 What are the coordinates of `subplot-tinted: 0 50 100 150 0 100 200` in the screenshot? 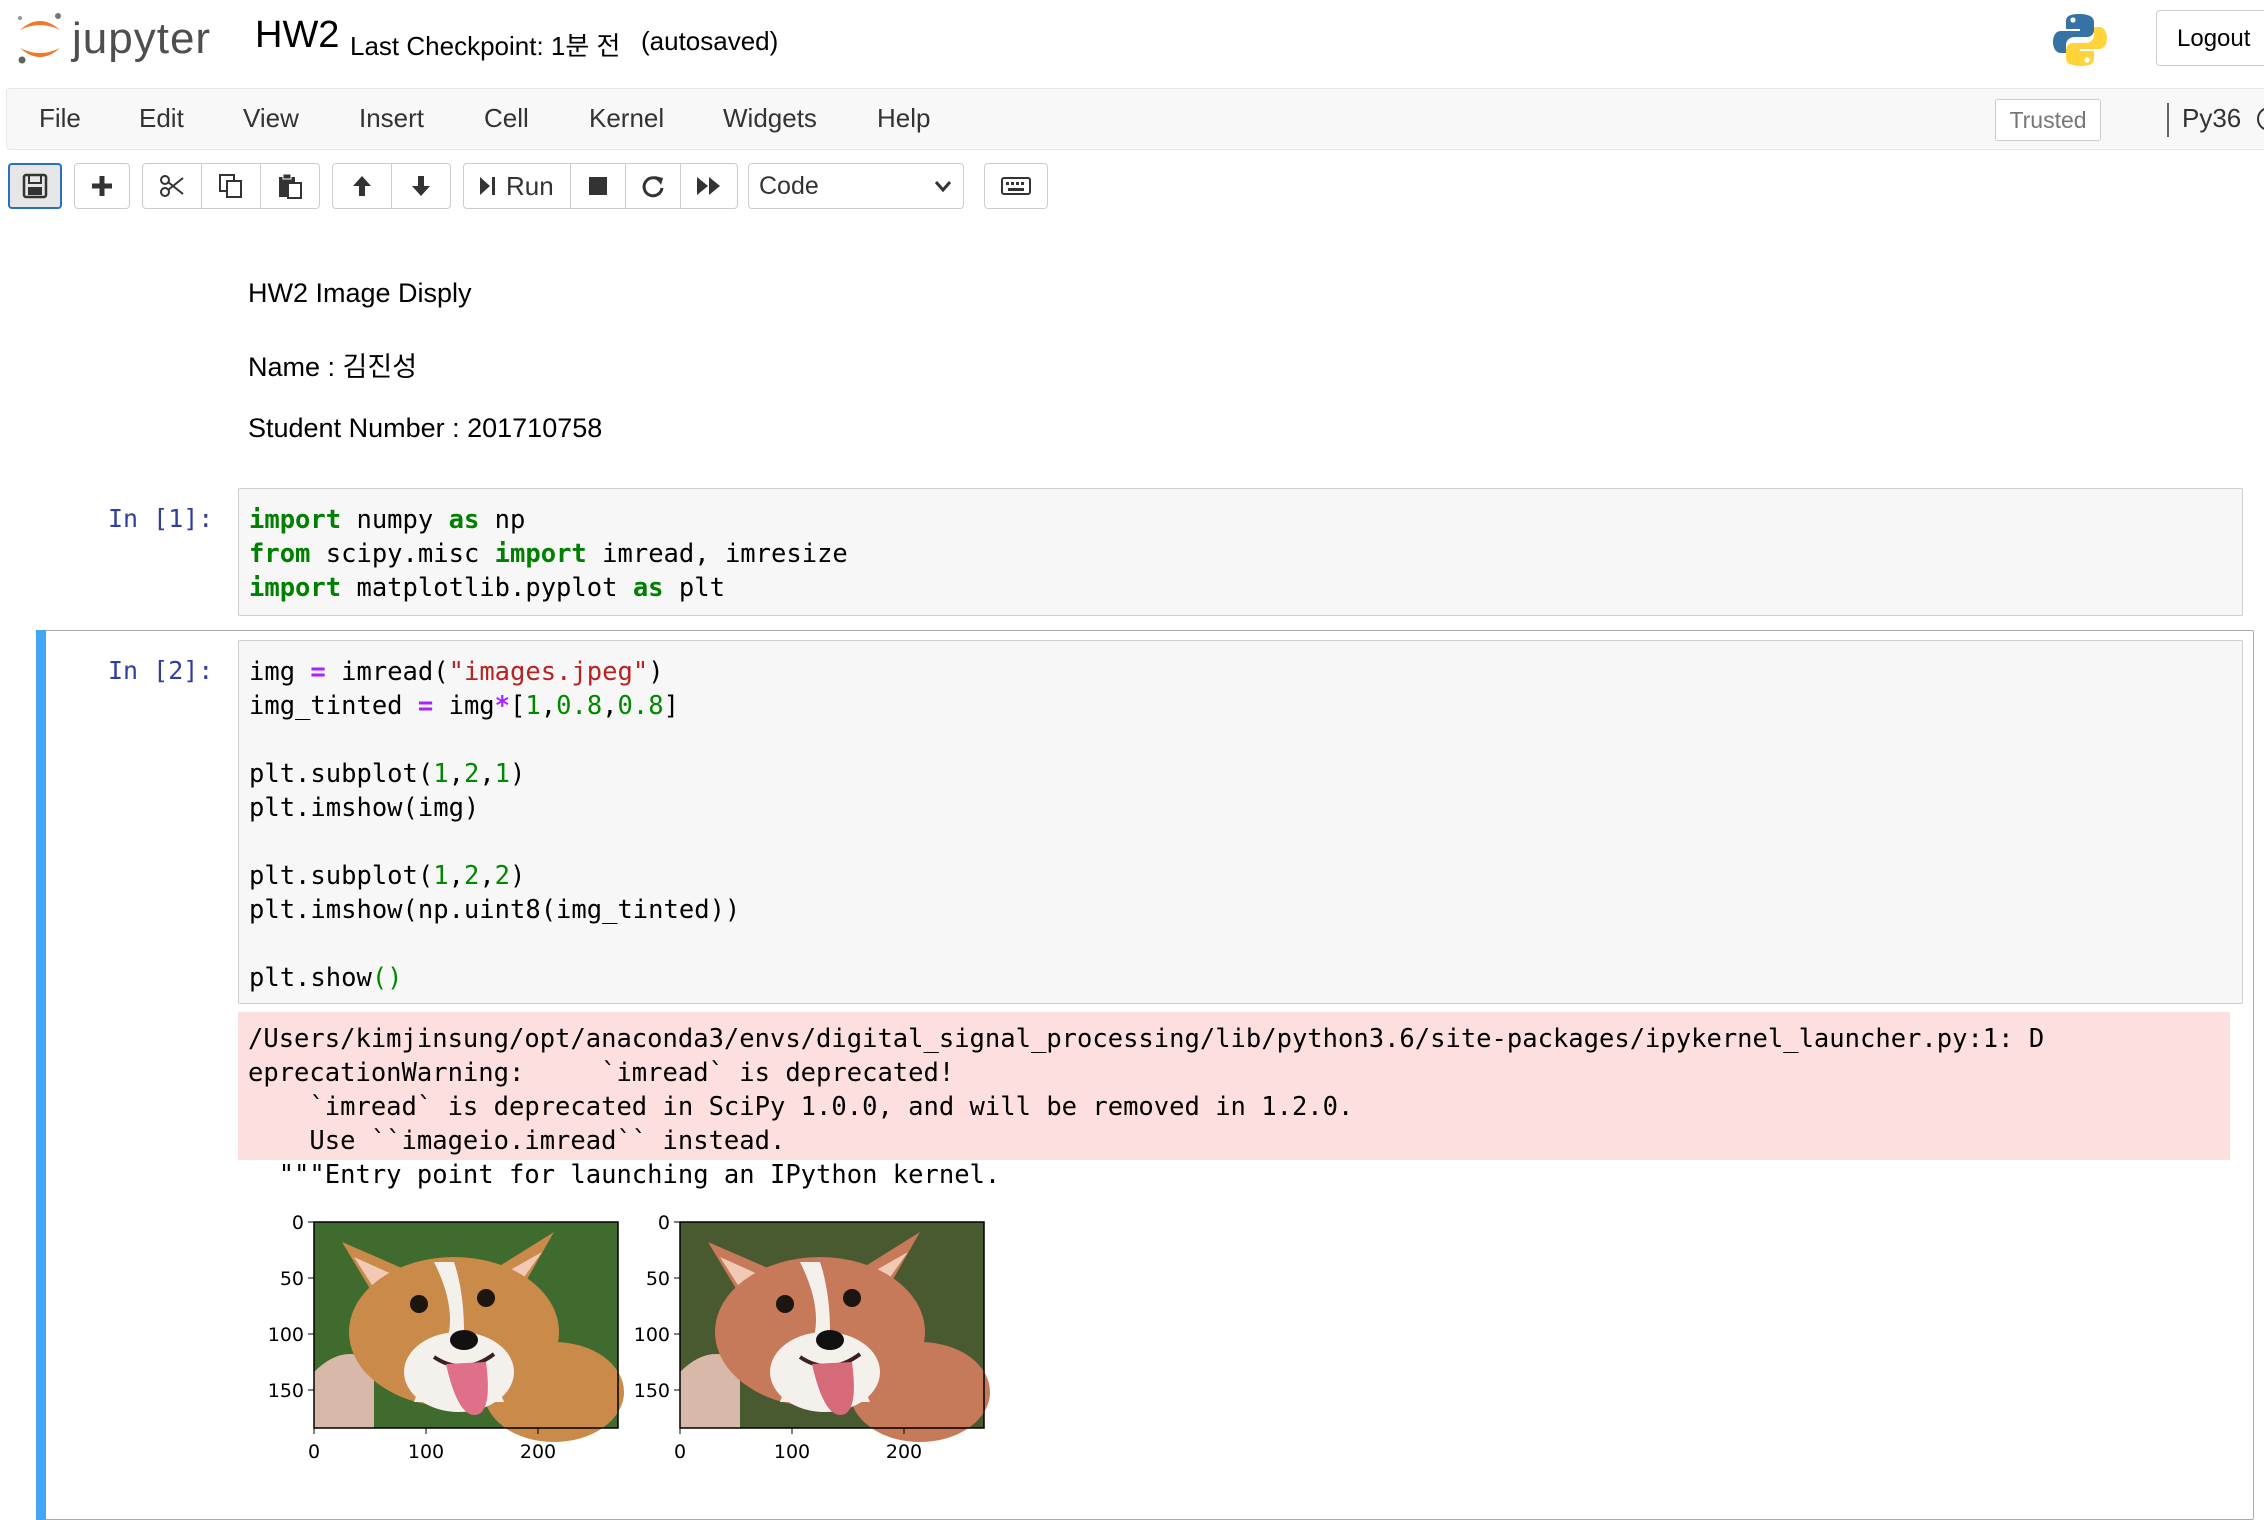 It's located at (813, 1337).